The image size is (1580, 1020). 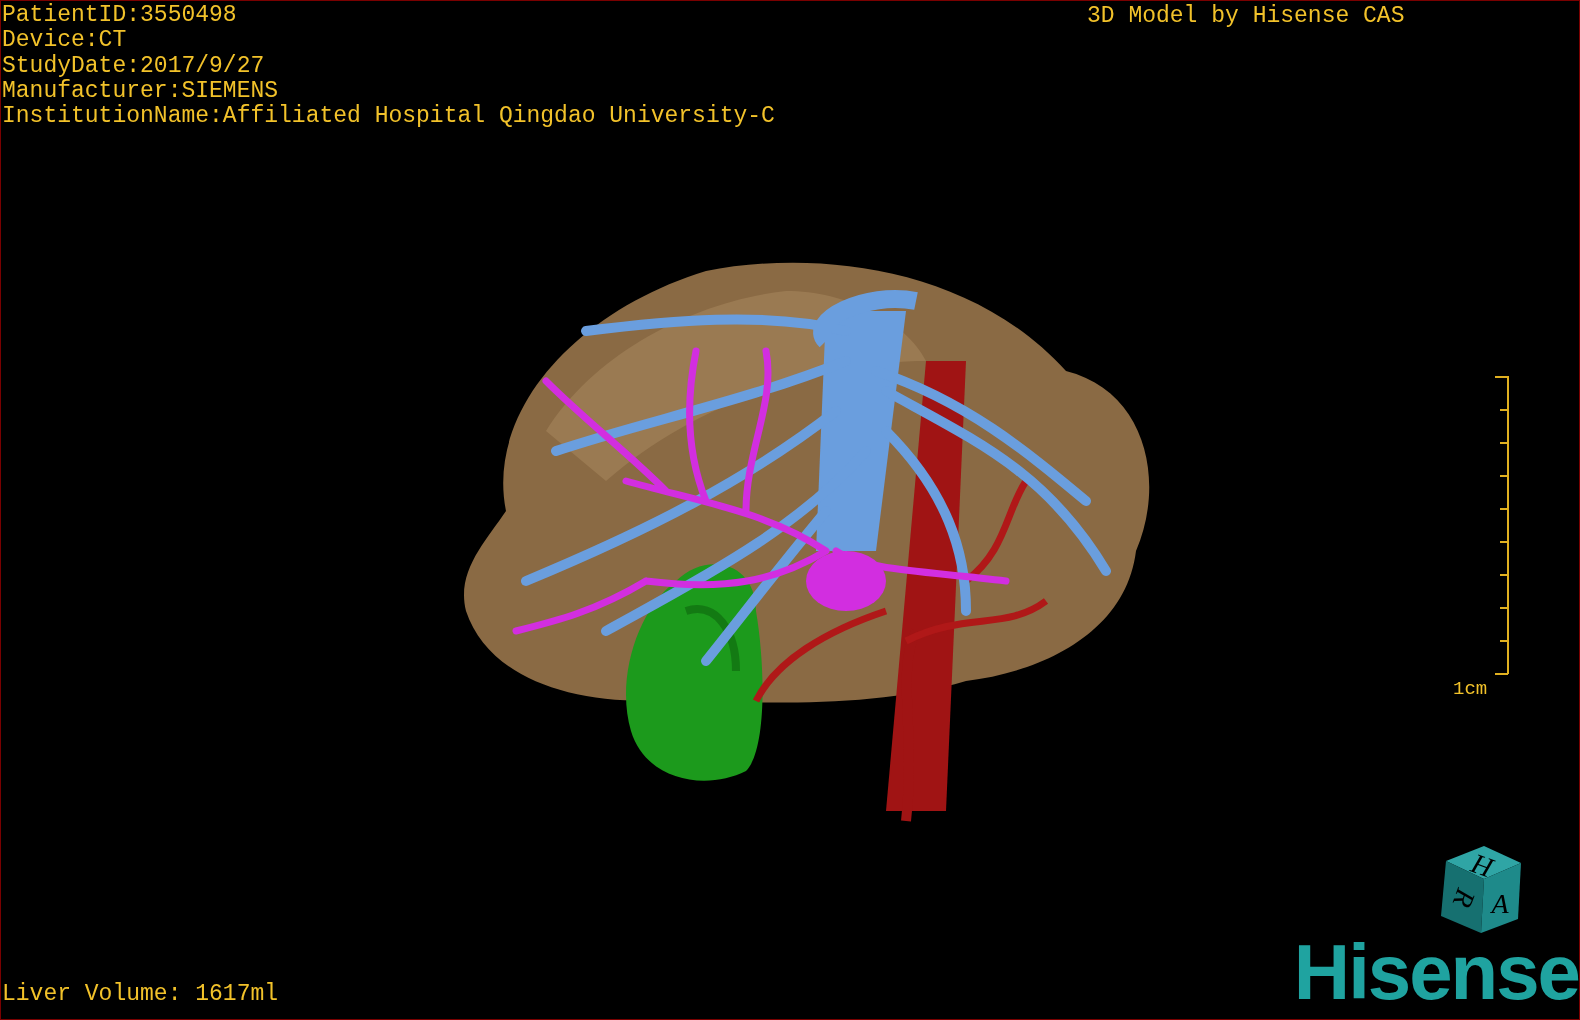 I want to click on study-info-line: InstitutionName:Affiliated Hospital Qingdao University-C, so click(x=388, y=117).